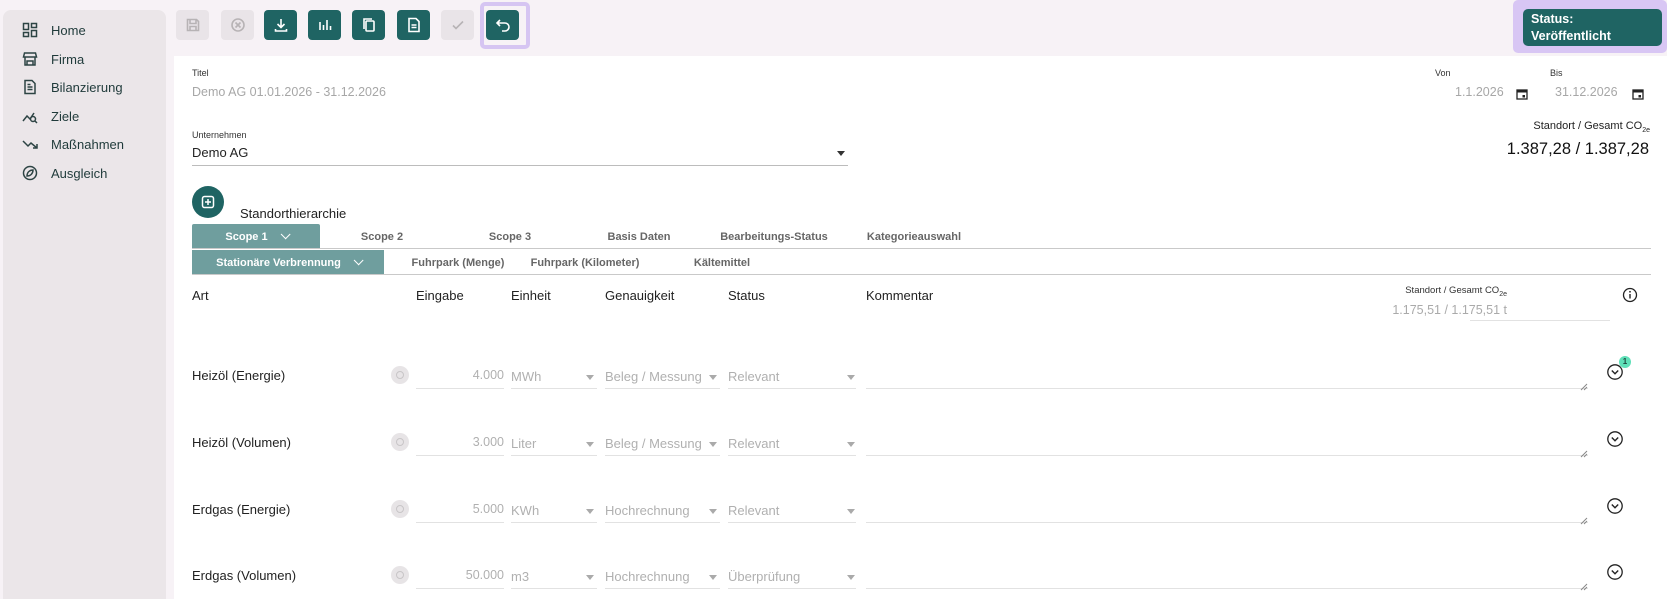  Describe the element at coordinates (50, 116) in the screenshot. I see `sidebar-item-ziele: Ziele` at that location.